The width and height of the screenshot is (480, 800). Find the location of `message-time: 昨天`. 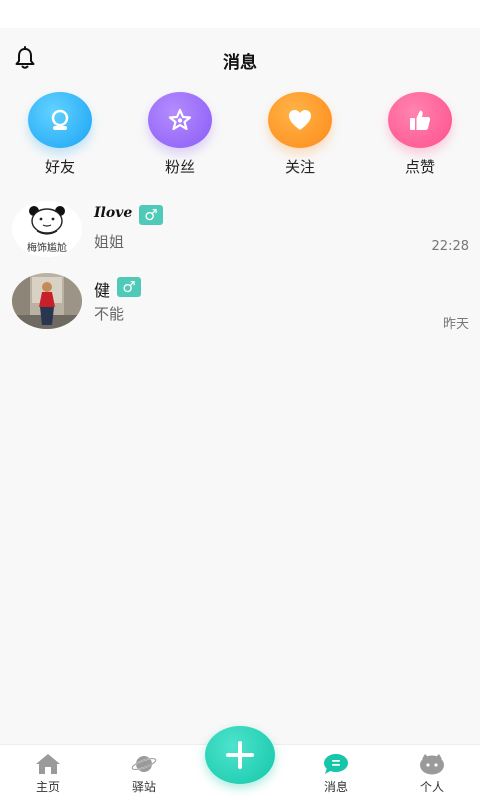

message-time: 昨天 is located at coordinates (455, 324).